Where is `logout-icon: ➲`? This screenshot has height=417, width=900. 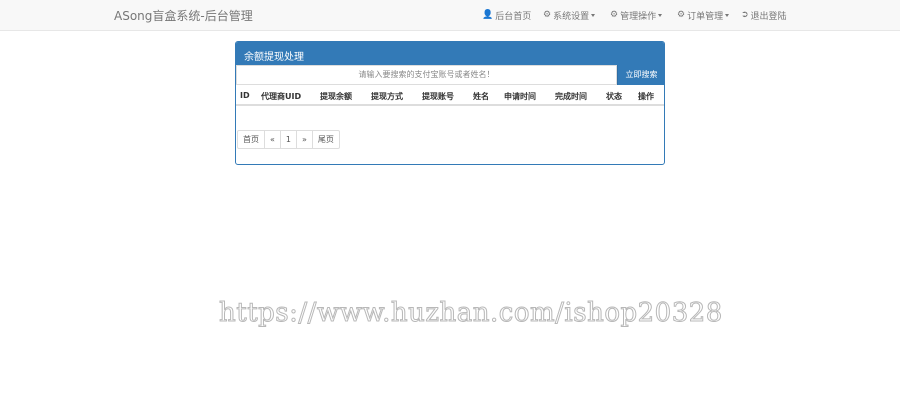
logout-icon: ➲ is located at coordinates (745, 15).